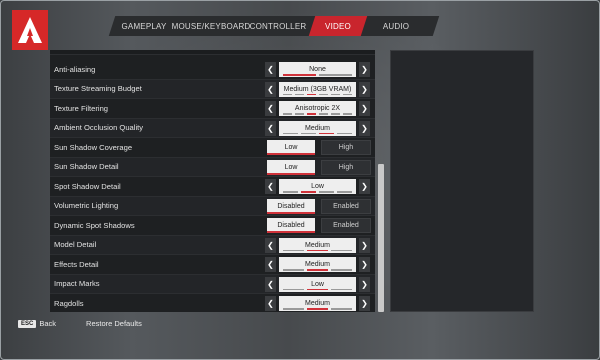 This screenshot has height=360, width=600. Describe the element at coordinates (94, 225) in the screenshot. I see `setting-label: Dynamic Spot Shadows` at that location.